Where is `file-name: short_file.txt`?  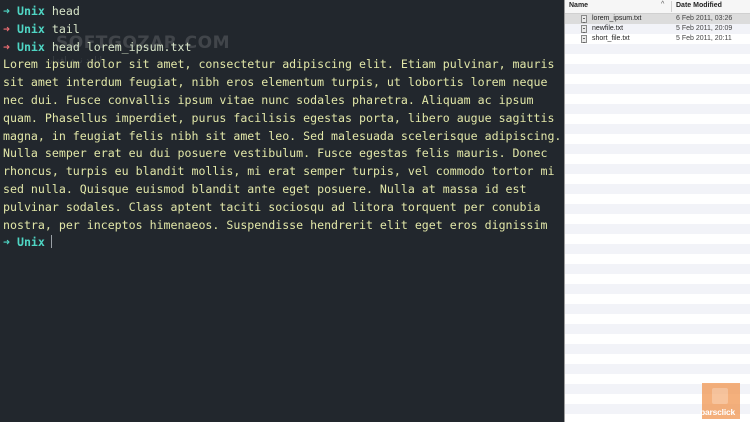
file-name: short_file.txt is located at coordinates (611, 38).